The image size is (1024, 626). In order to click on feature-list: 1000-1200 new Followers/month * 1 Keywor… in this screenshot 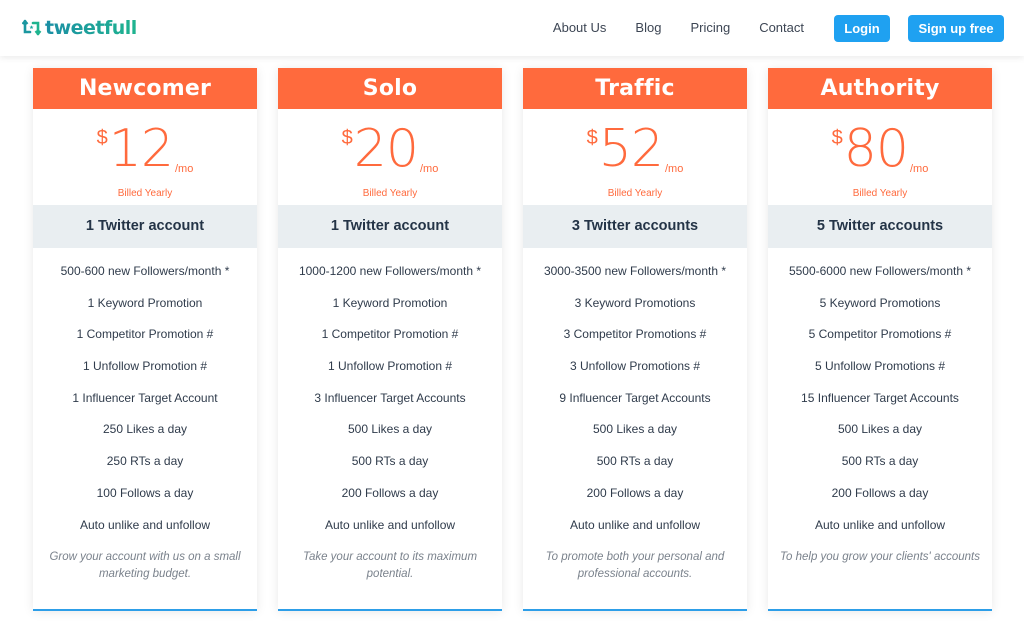, I will do `click(390, 394)`.